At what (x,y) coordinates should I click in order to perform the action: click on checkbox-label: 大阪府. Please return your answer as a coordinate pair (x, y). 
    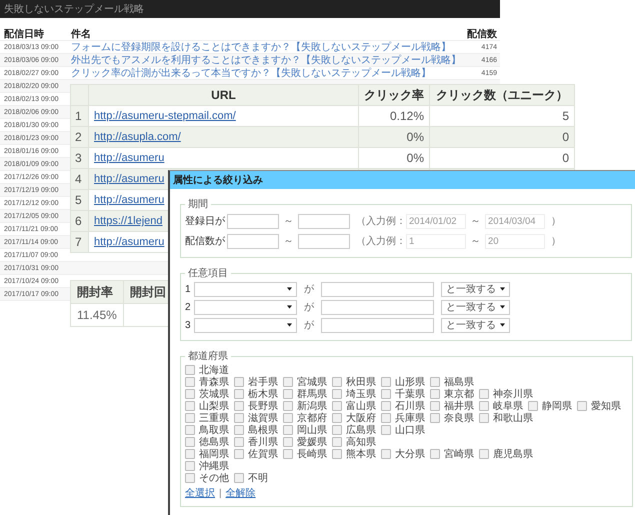
    Looking at the image, I should click on (361, 418).